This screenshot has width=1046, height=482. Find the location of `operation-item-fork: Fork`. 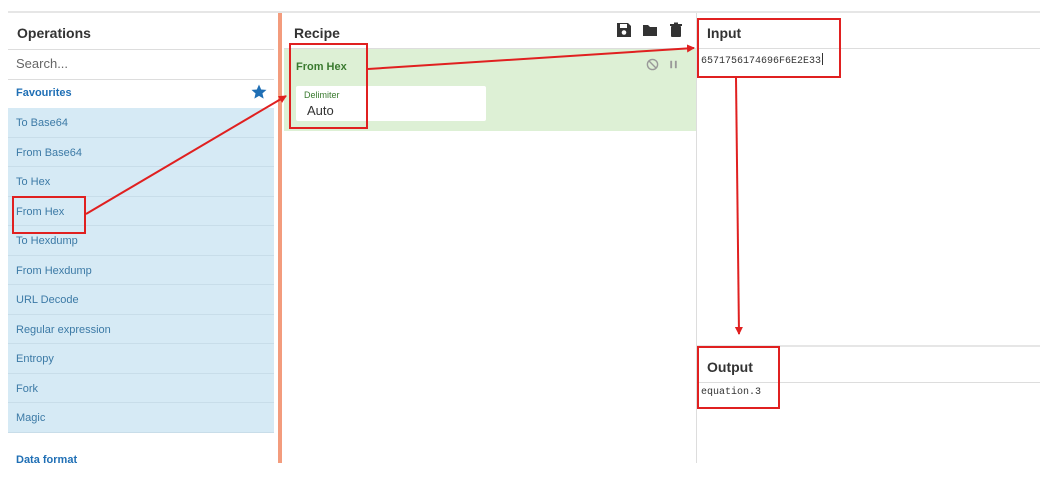

operation-item-fork: Fork is located at coordinates (141, 388).